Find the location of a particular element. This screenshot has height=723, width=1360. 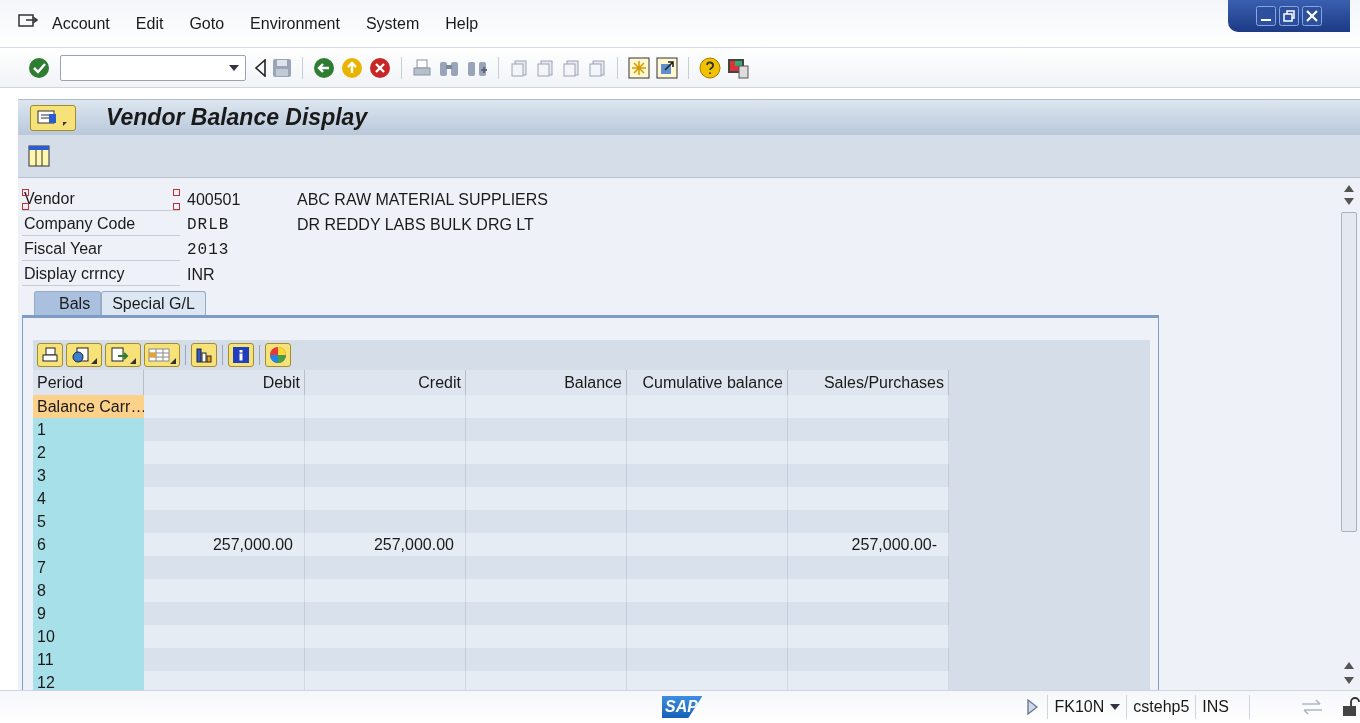

information-icon is located at coordinates (241, 355).